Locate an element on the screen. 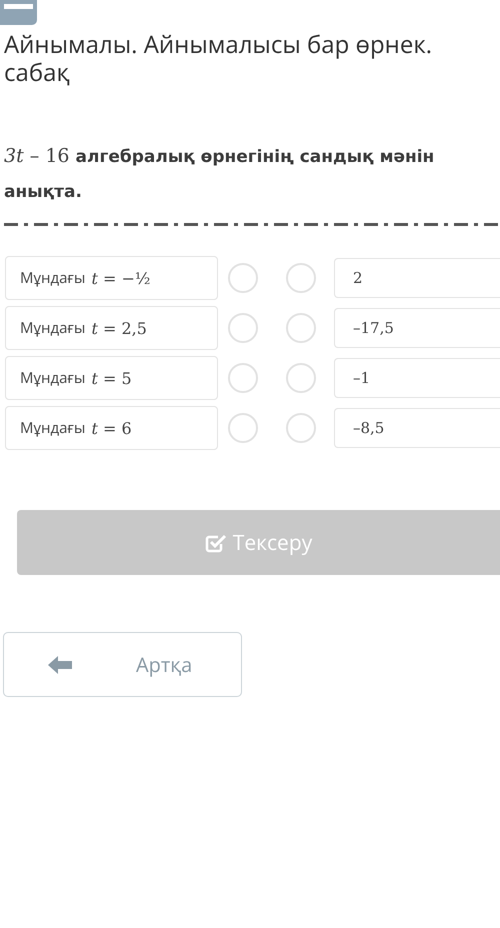  option-formula: t = −½ is located at coordinates (120, 278).